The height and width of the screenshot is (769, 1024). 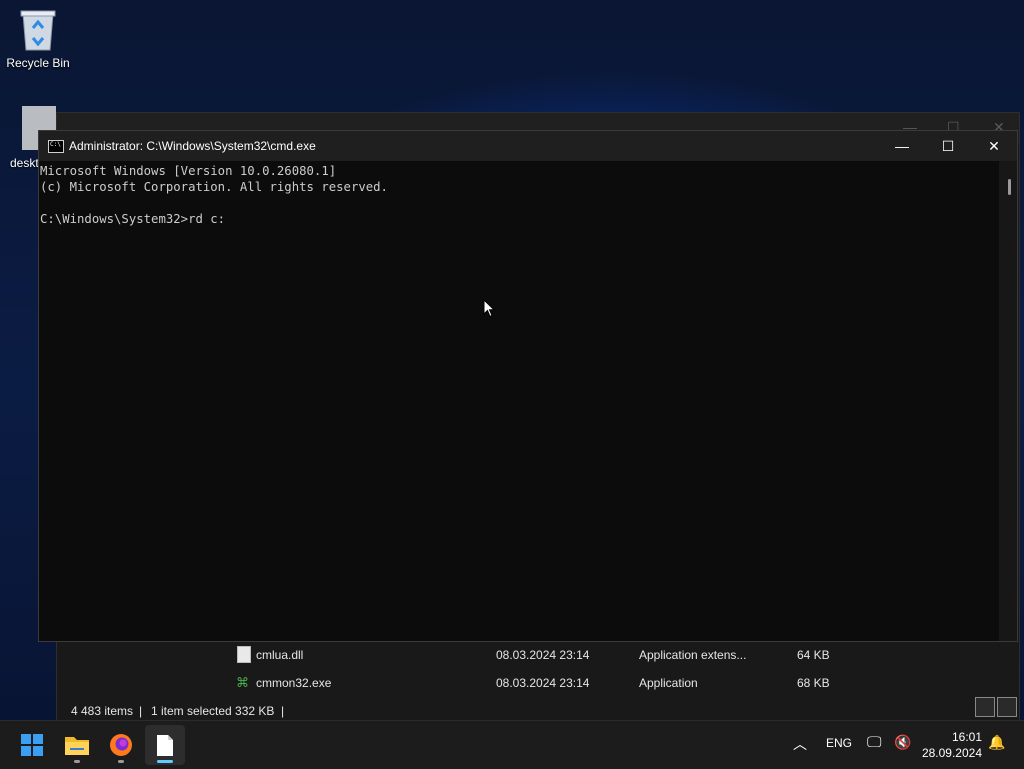 I want to click on file-size: 68 KB, so click(x=813, y=683).